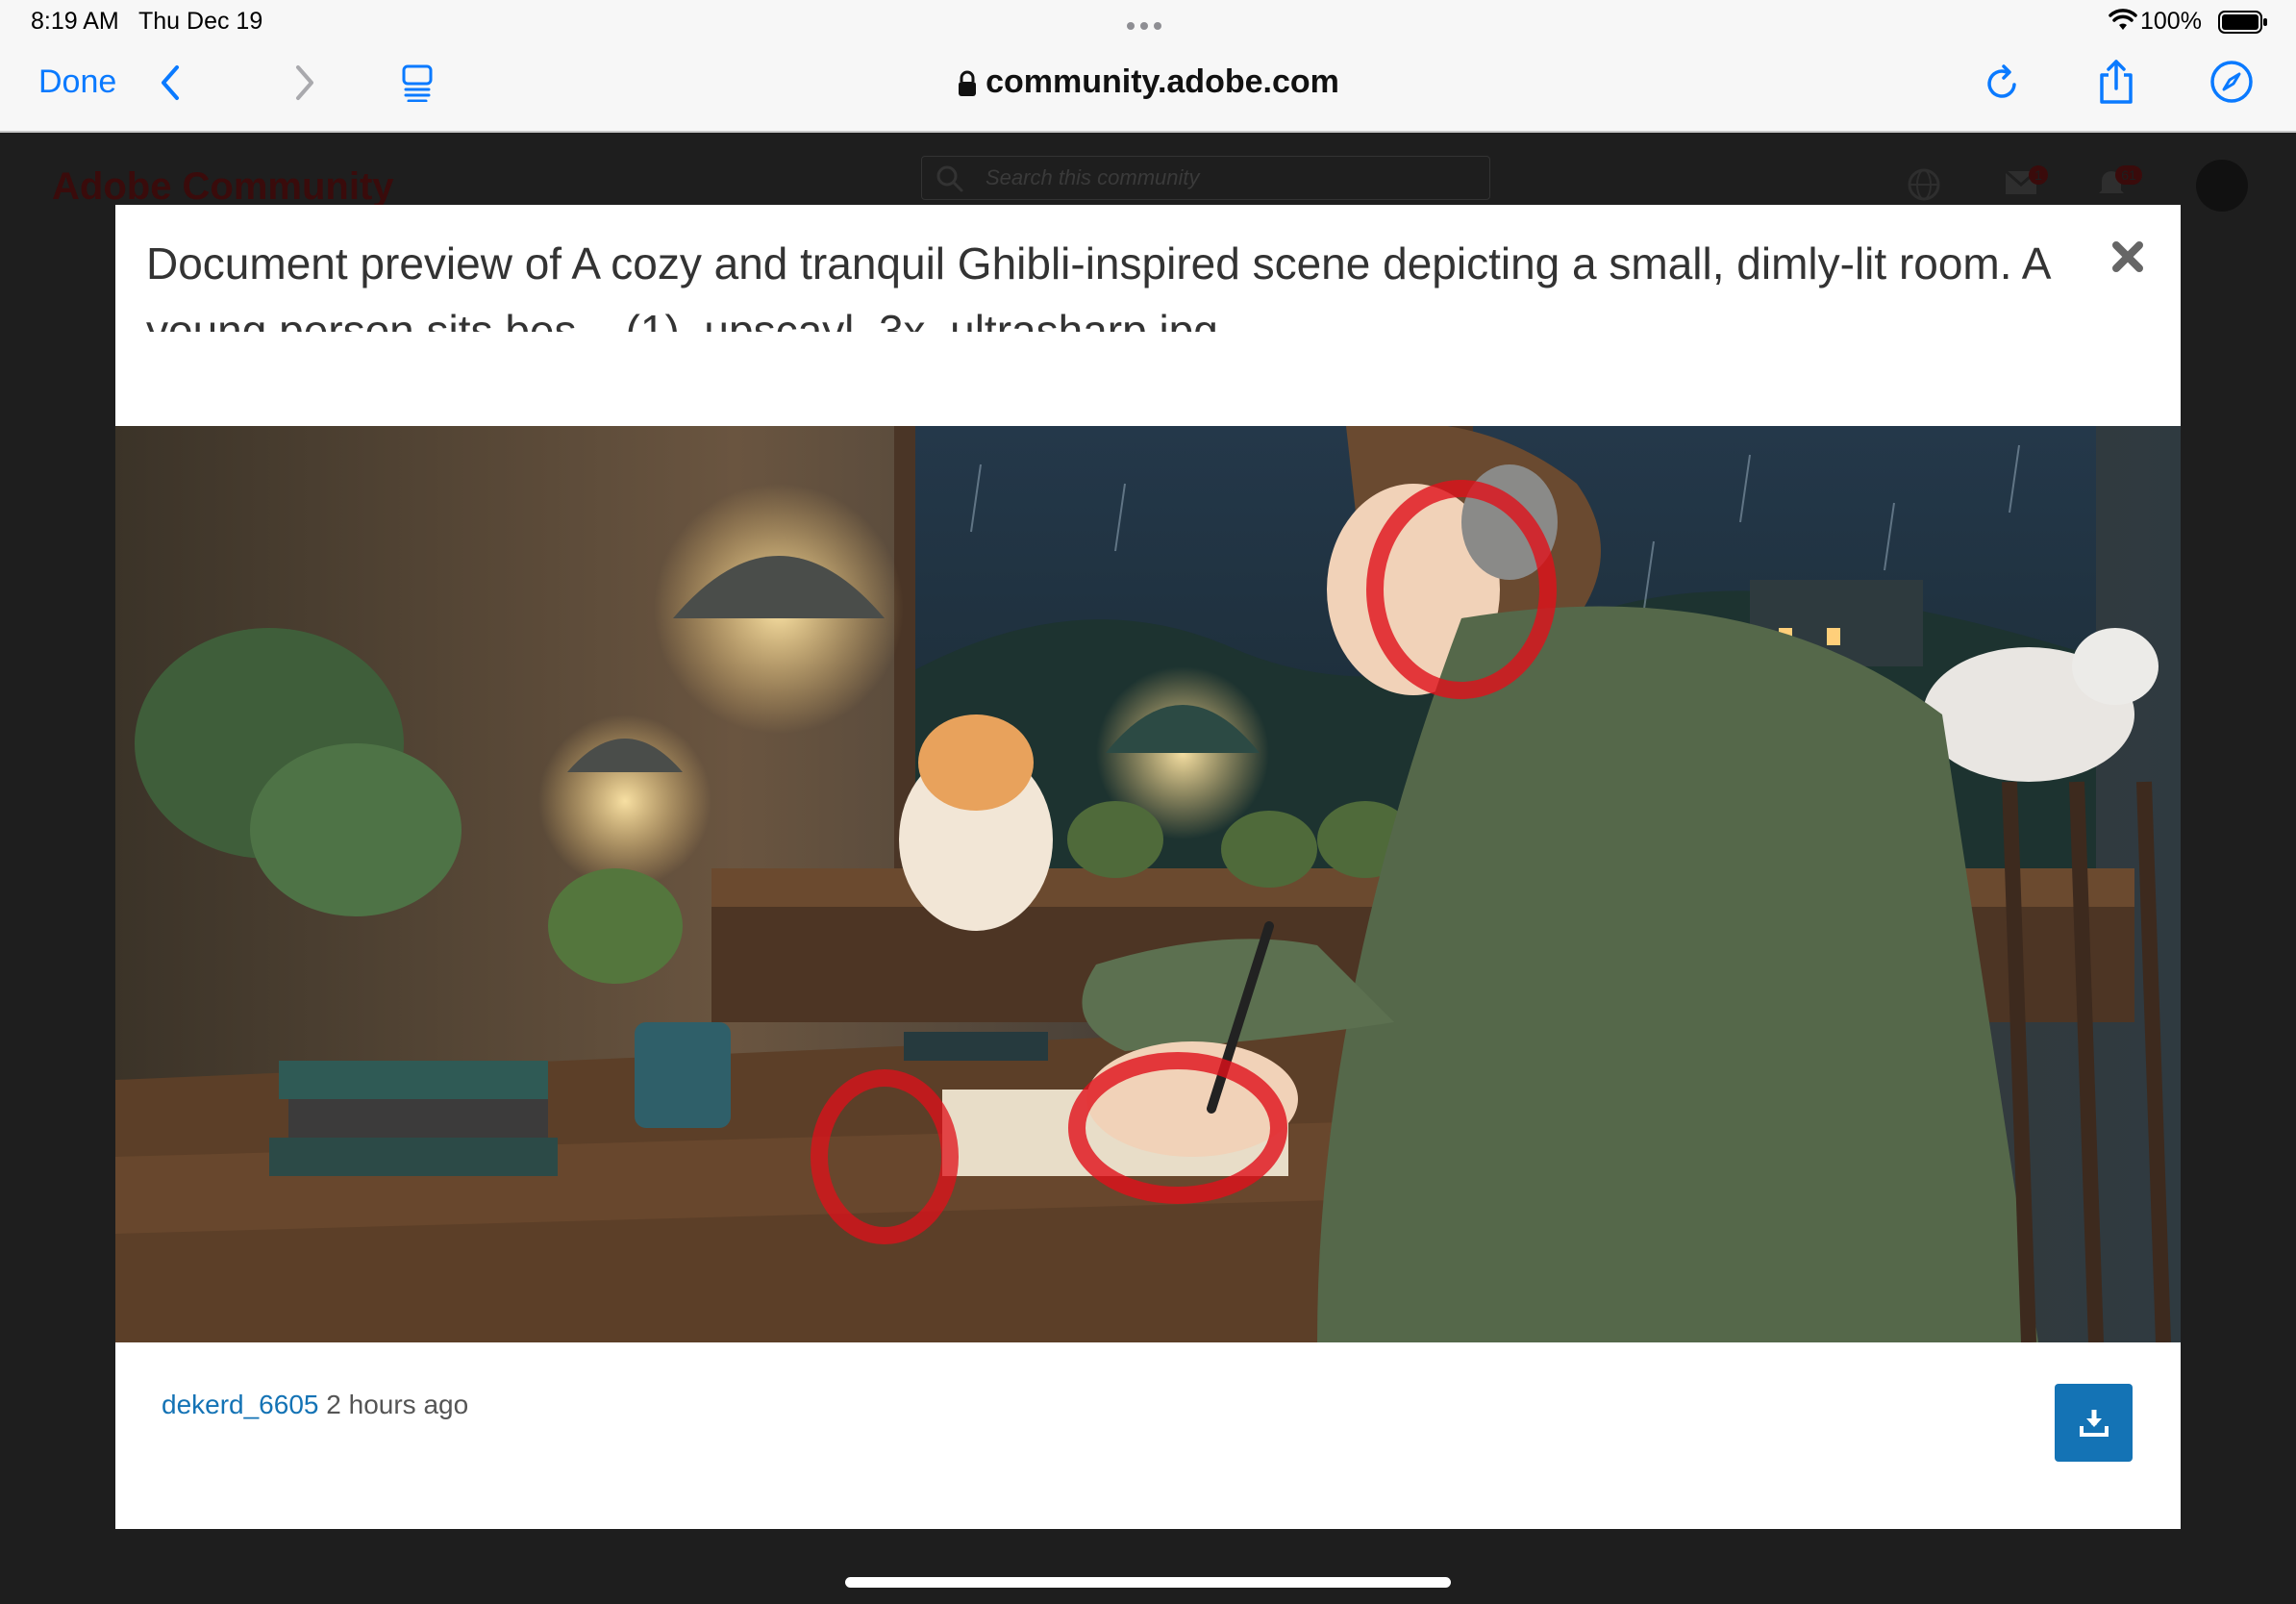  I want to click on browser-toolbar: Done community.adobe.com, so click(1148, 88).